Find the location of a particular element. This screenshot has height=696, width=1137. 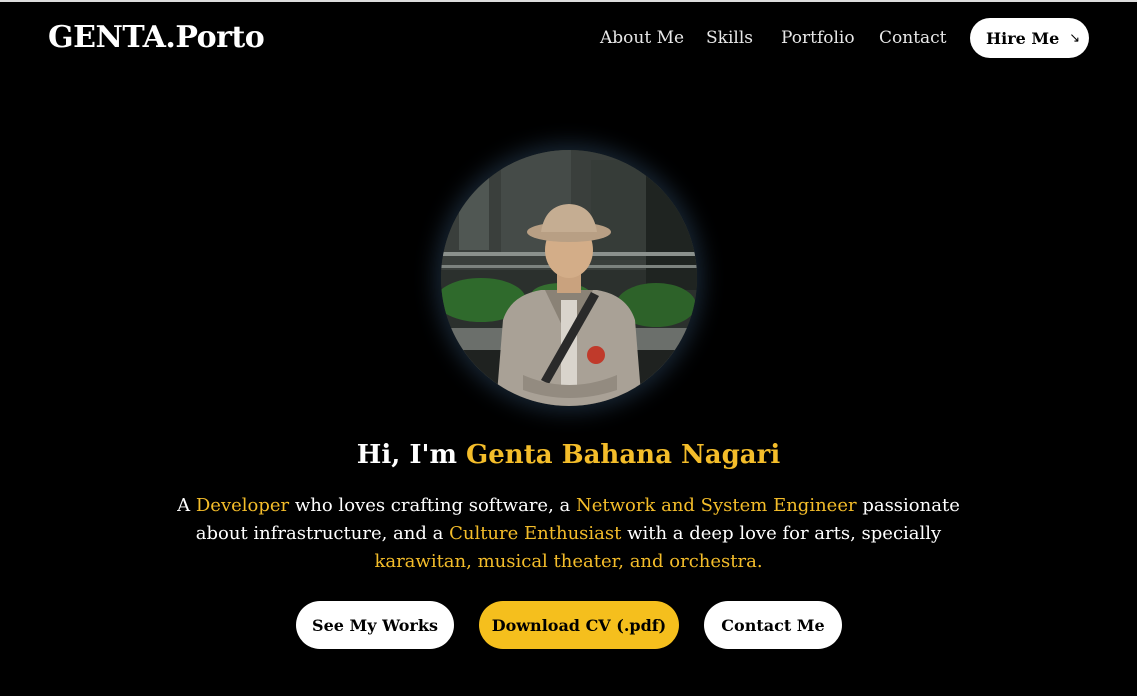

nav-link-portfolio: Portfolio is located at coordinates (818, 38).